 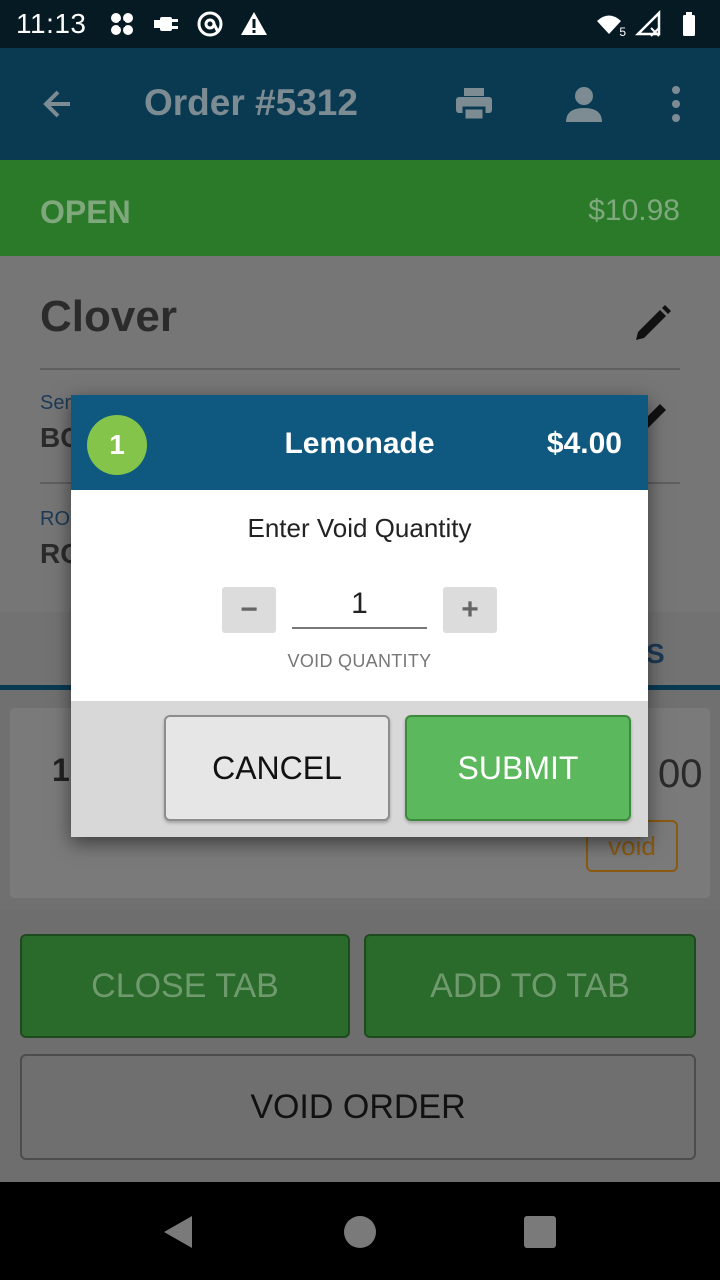 I want to click on wifi-icon: 5, so click(x=610, y=24).